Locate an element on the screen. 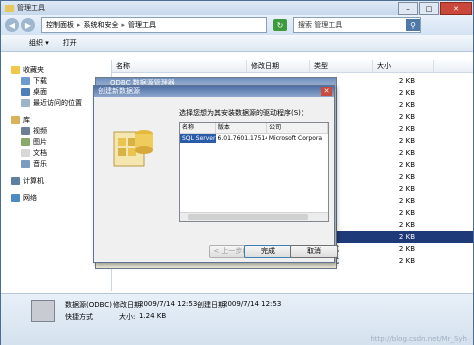 The image size is (474, 345). refresh-icon: ↻ is located at coordinates (280, 25).